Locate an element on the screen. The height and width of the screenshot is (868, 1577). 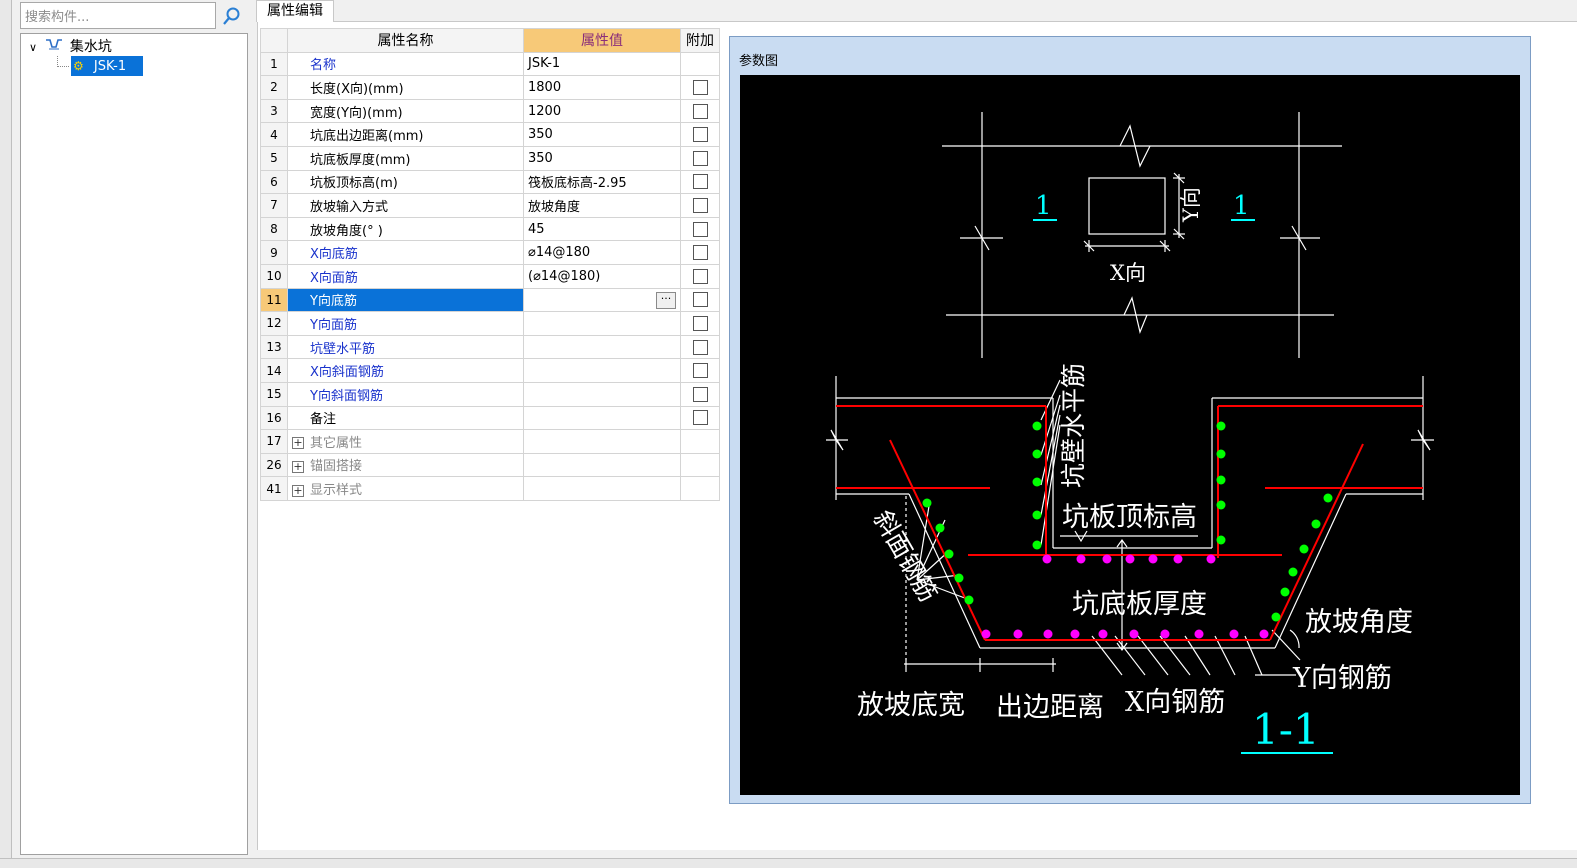
table-row: 9 X向底筋 ⌀14@180 is located at coordinates (490, 252).